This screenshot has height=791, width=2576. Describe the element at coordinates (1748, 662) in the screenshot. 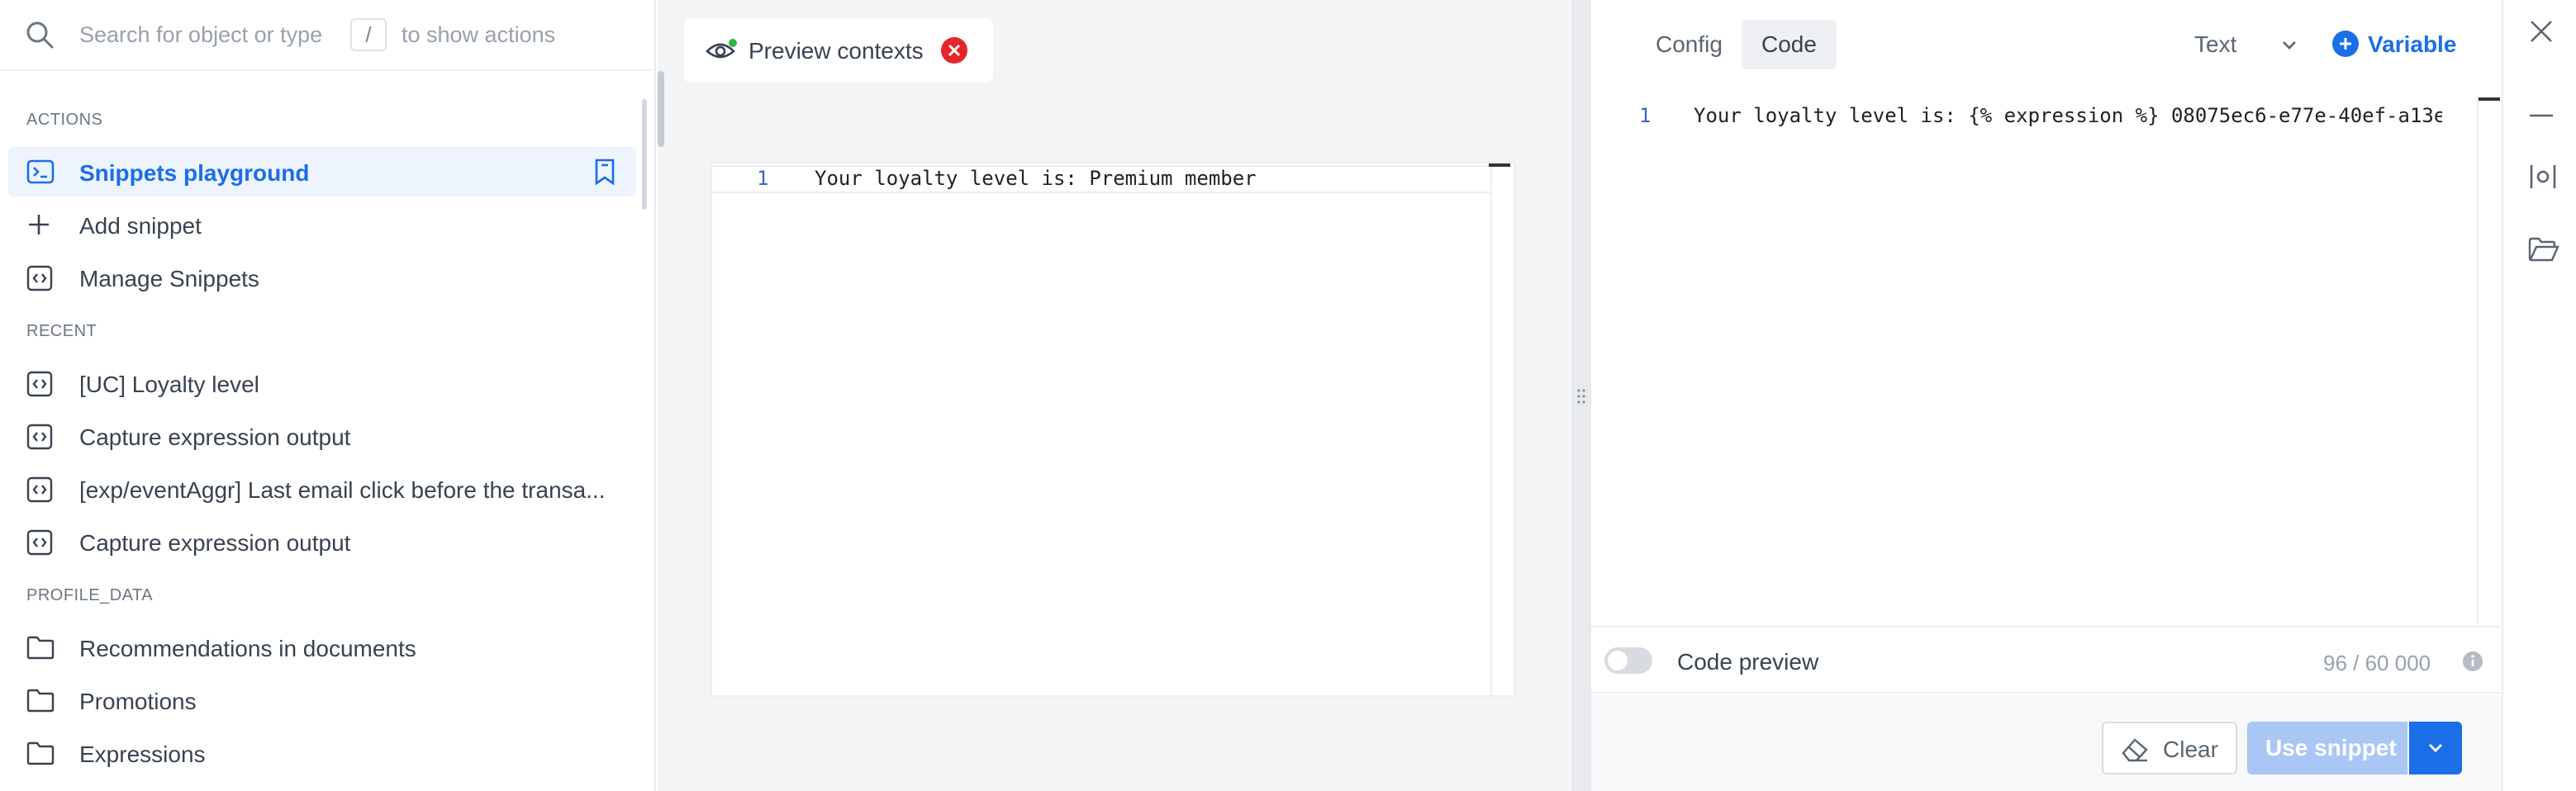

I see `code-preview-label: Code preview` at that location.